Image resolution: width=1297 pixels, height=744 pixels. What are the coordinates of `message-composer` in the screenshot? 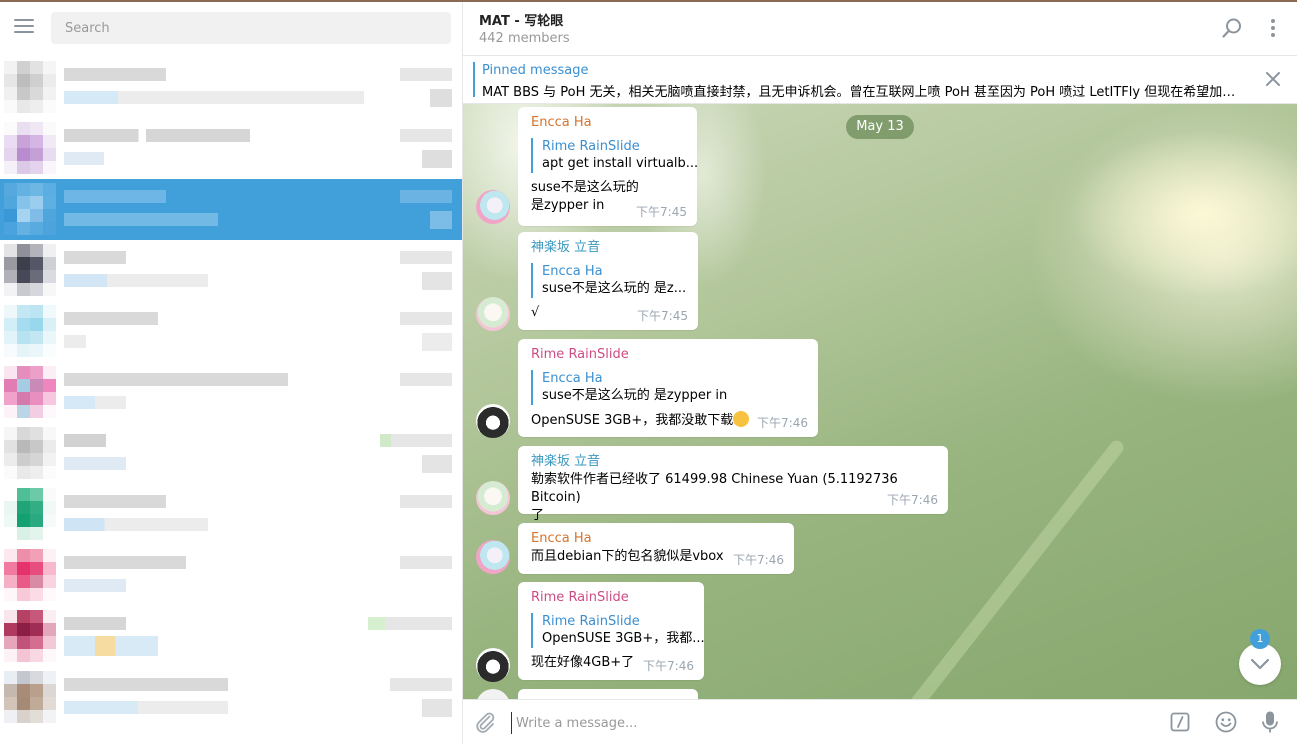 It's located at (880, 721).